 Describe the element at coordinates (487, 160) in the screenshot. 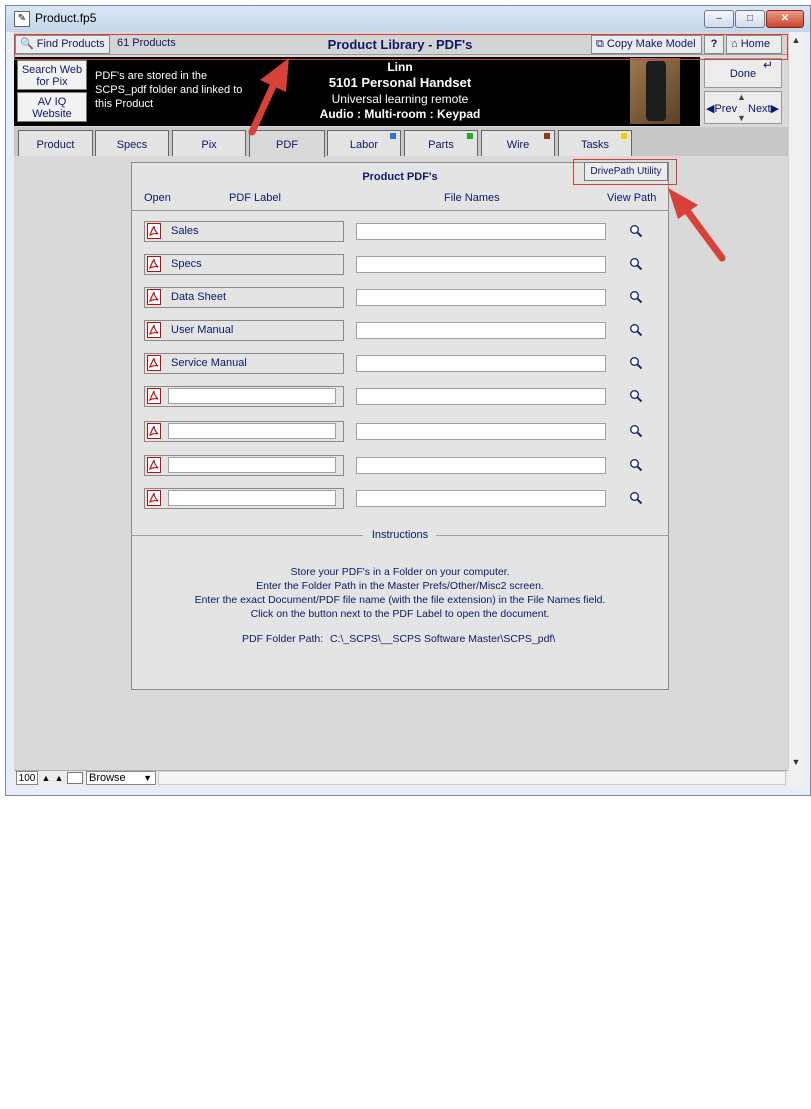

I see `annotation-layer` at that location.